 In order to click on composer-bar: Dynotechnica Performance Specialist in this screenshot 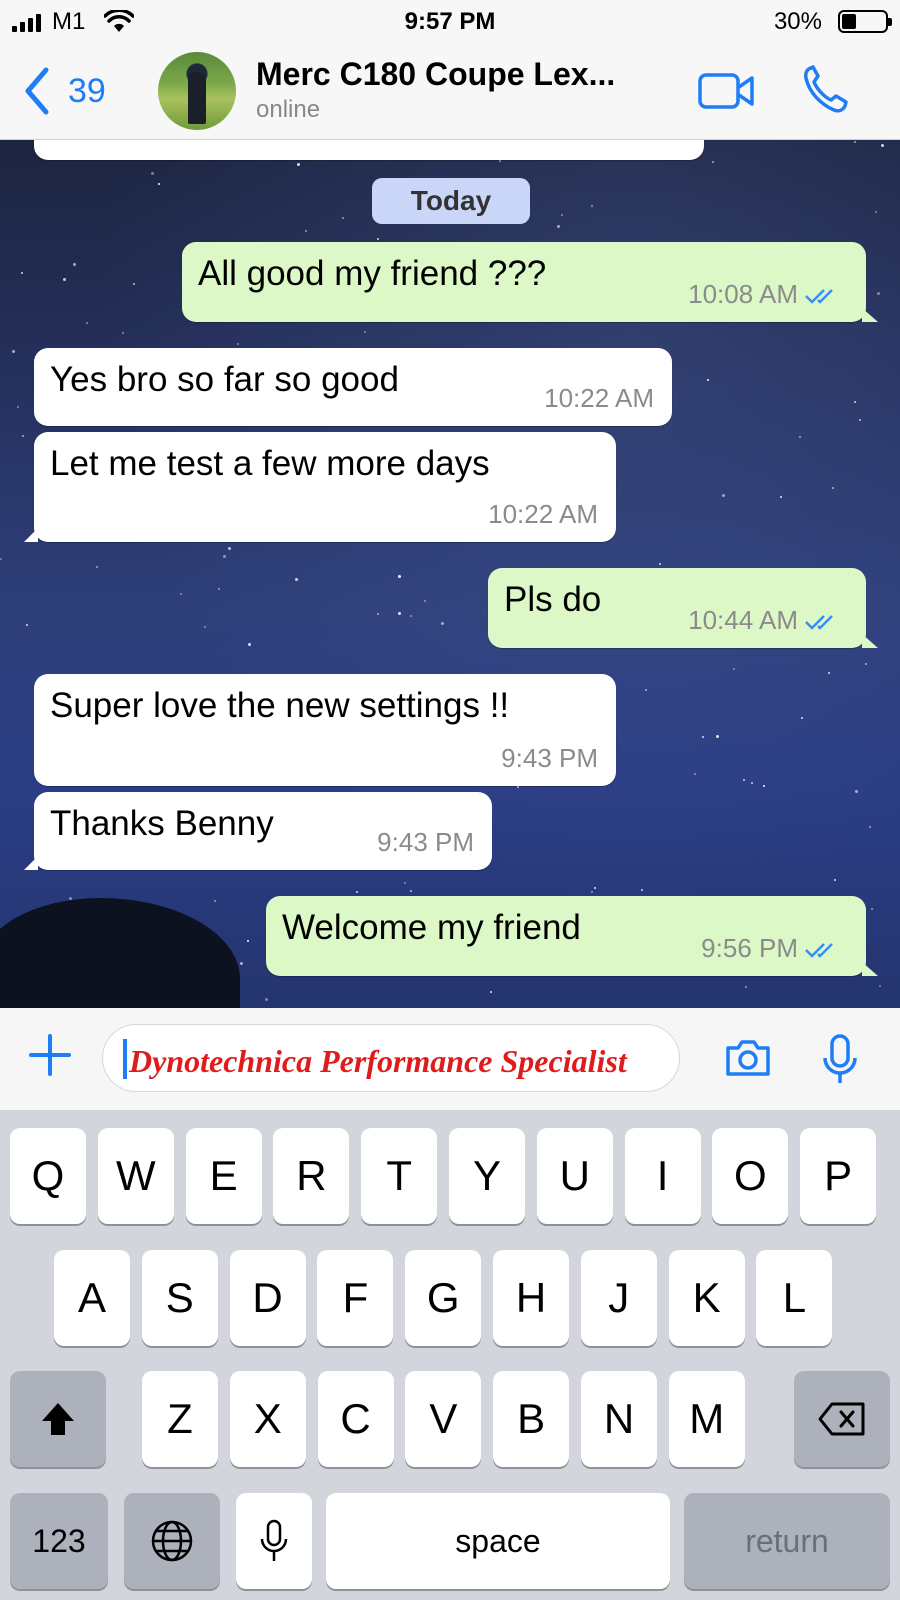, I will do `click(450, 1059)`.